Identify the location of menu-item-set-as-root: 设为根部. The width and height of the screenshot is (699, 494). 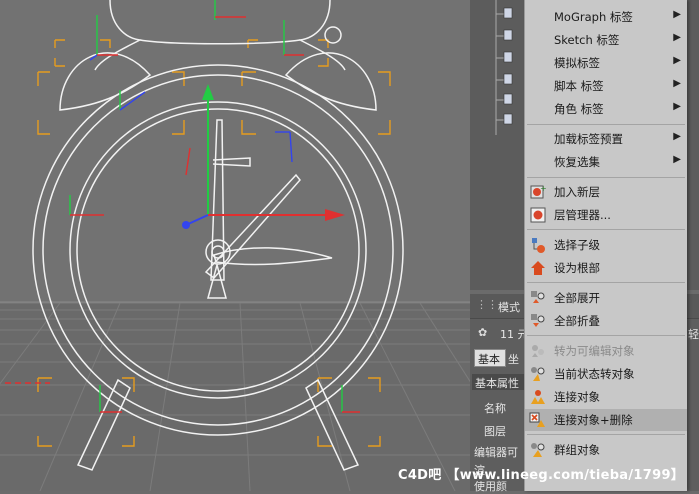
(606, 268).